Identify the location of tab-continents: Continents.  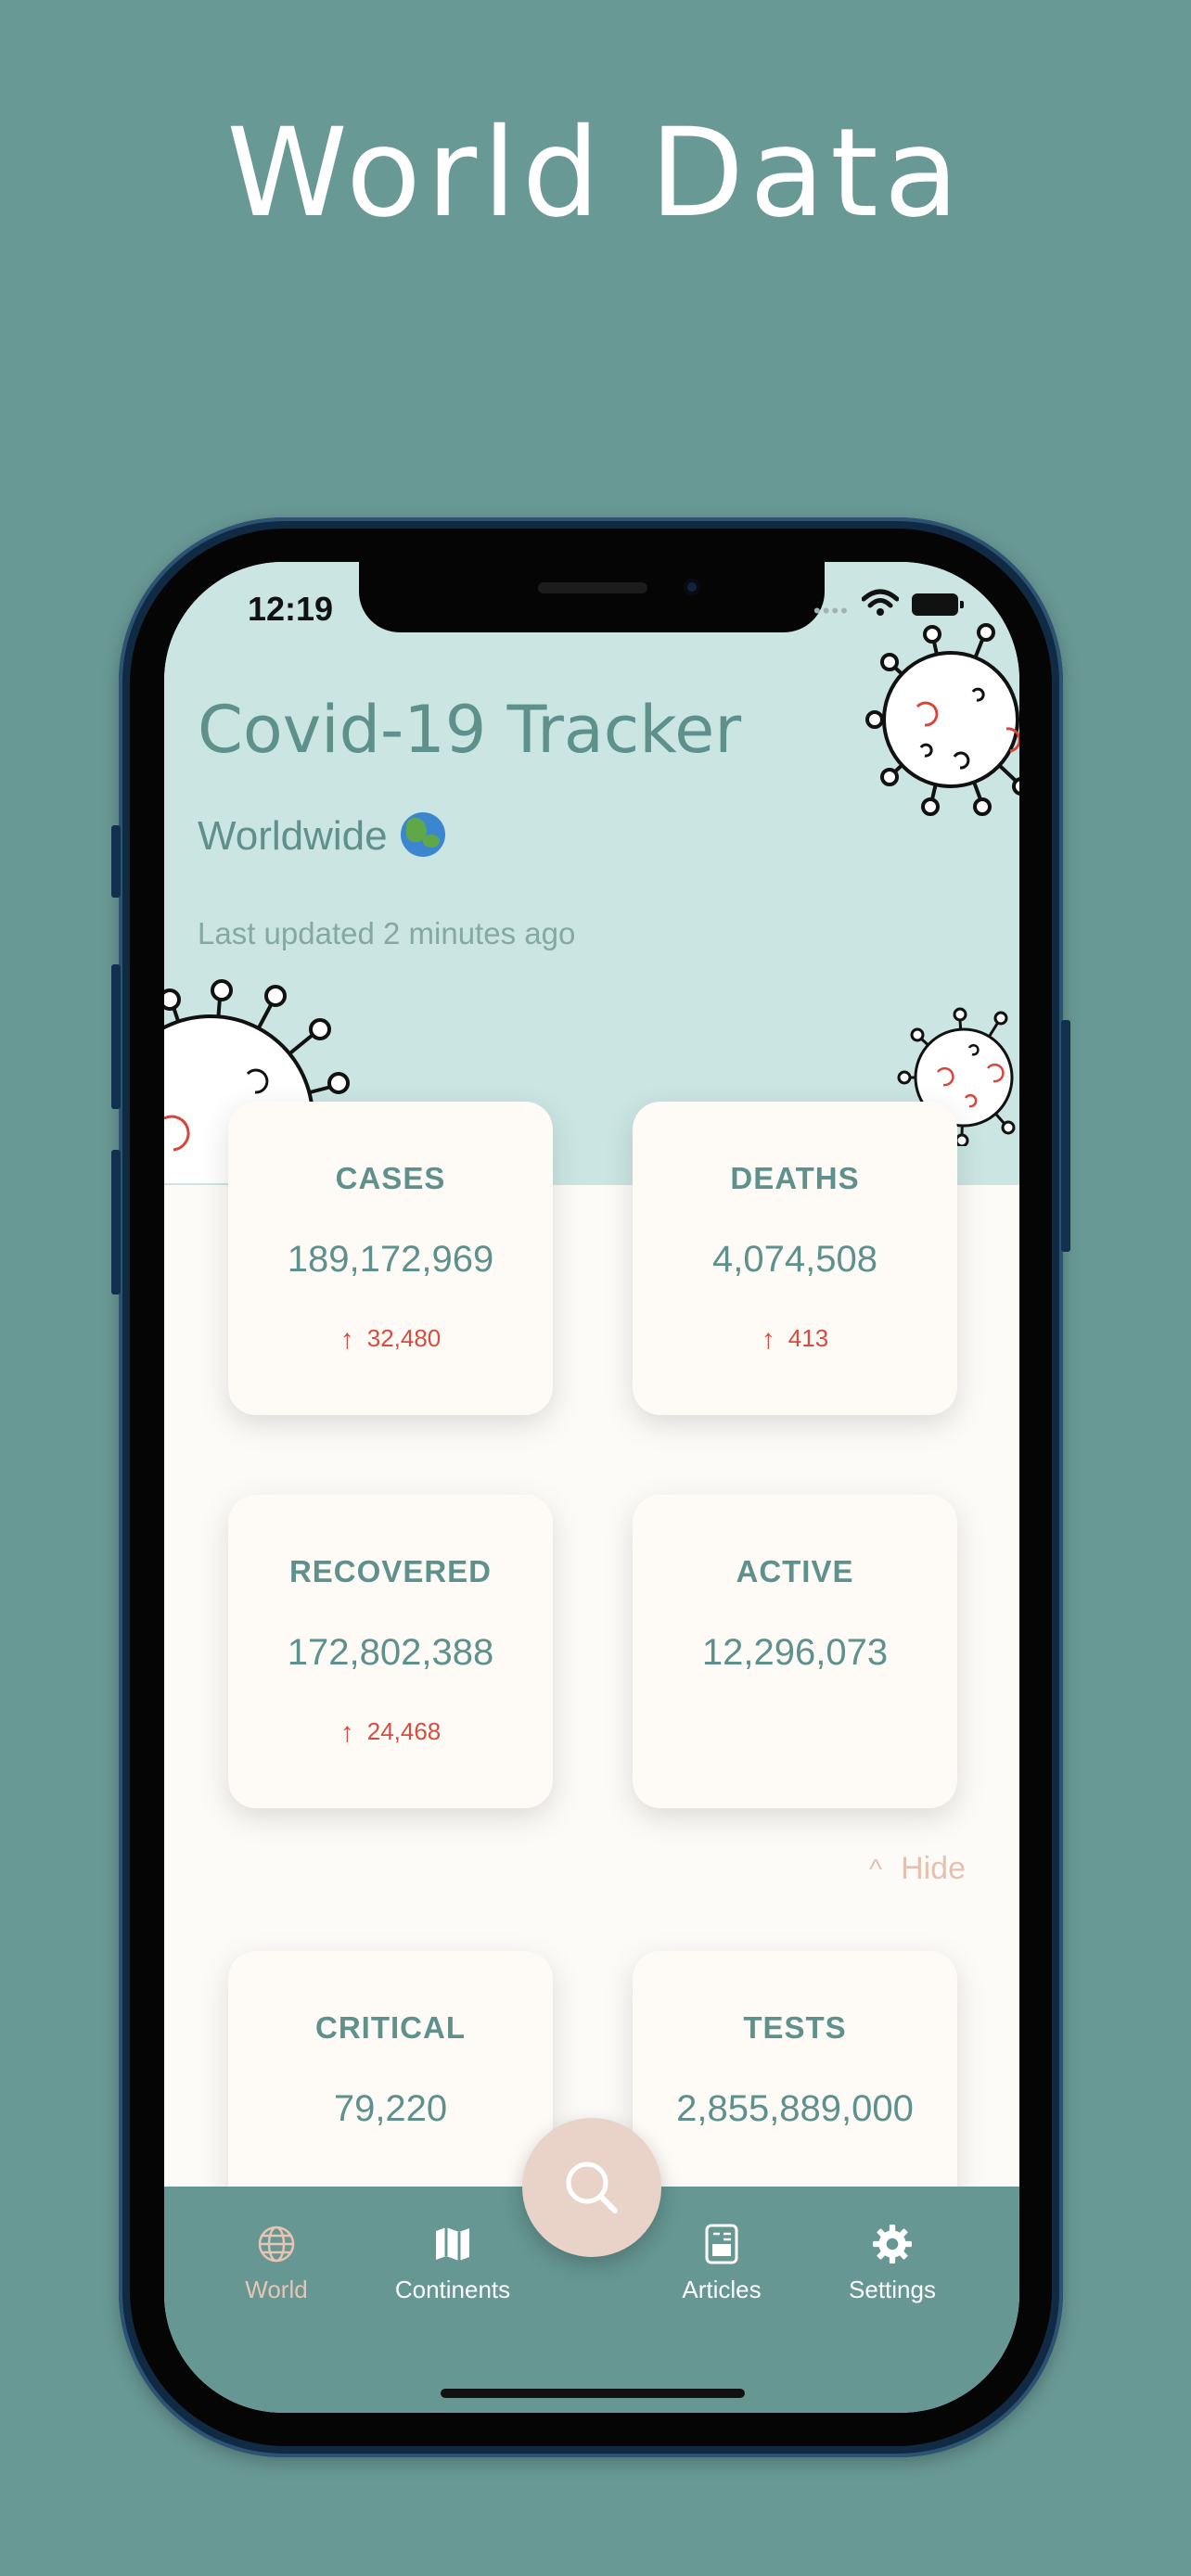
(452, 2263).